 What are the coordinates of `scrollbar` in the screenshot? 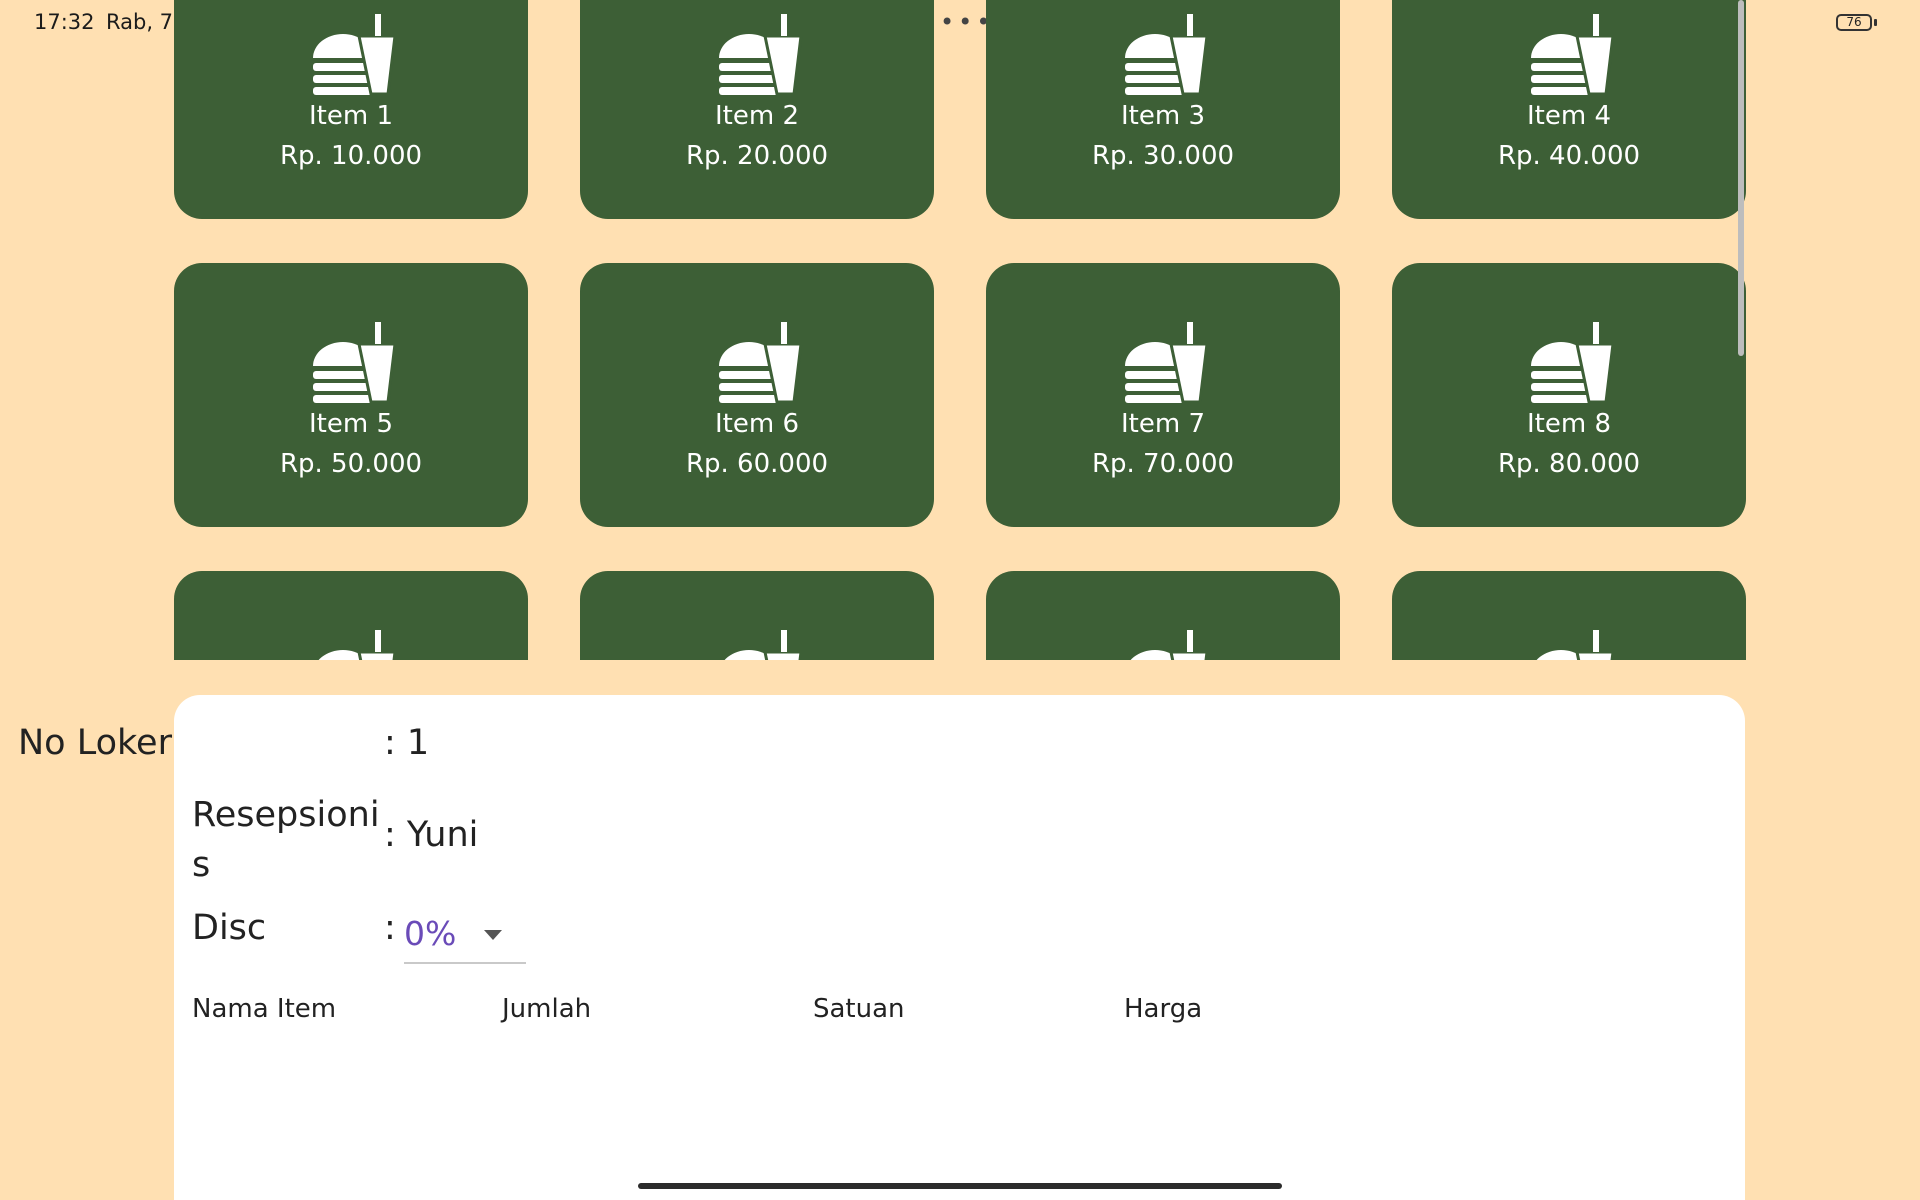 It's located at (1741, 178).